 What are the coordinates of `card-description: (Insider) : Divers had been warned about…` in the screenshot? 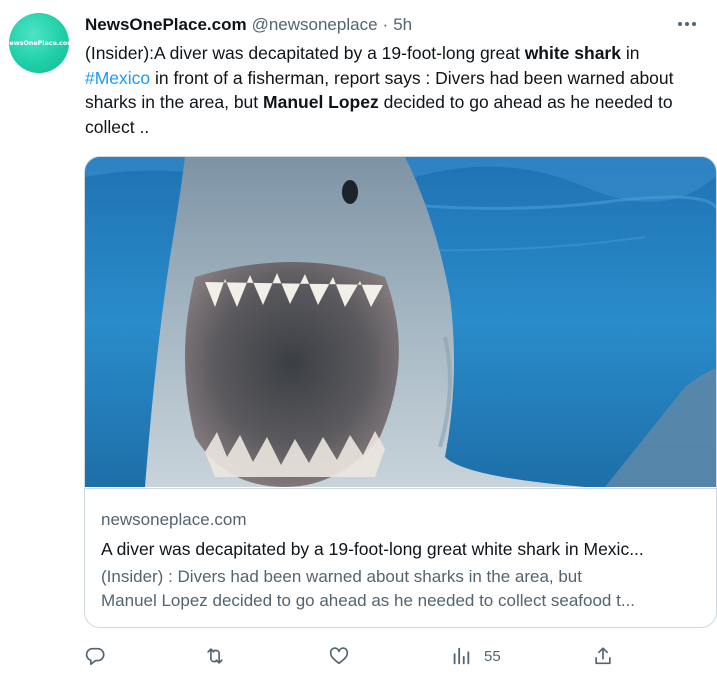 It's located at (401, 589).